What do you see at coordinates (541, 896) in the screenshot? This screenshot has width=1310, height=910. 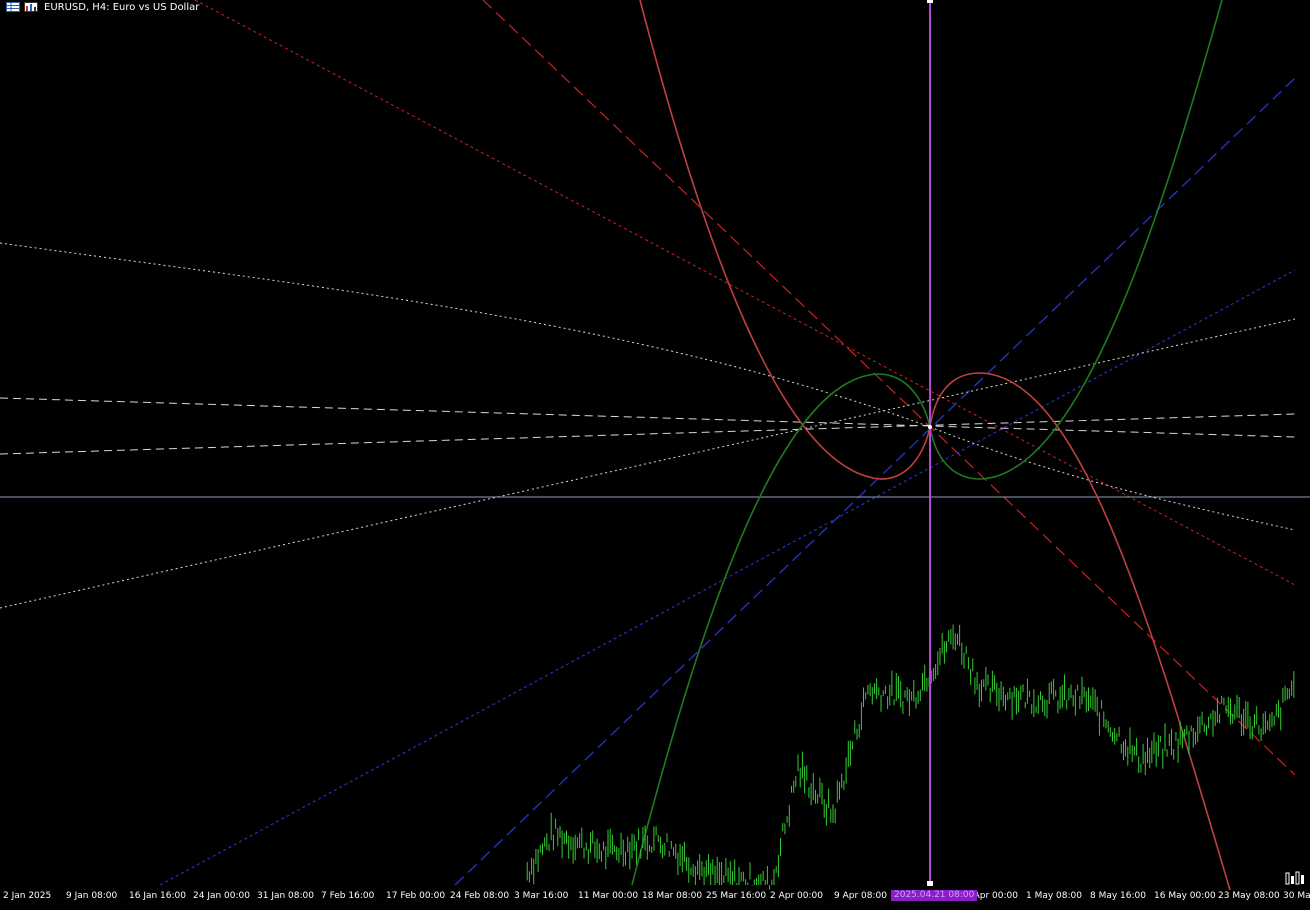 I see `time-axis-label: 3 Mar 16:00` at bounding box center [541, 896].